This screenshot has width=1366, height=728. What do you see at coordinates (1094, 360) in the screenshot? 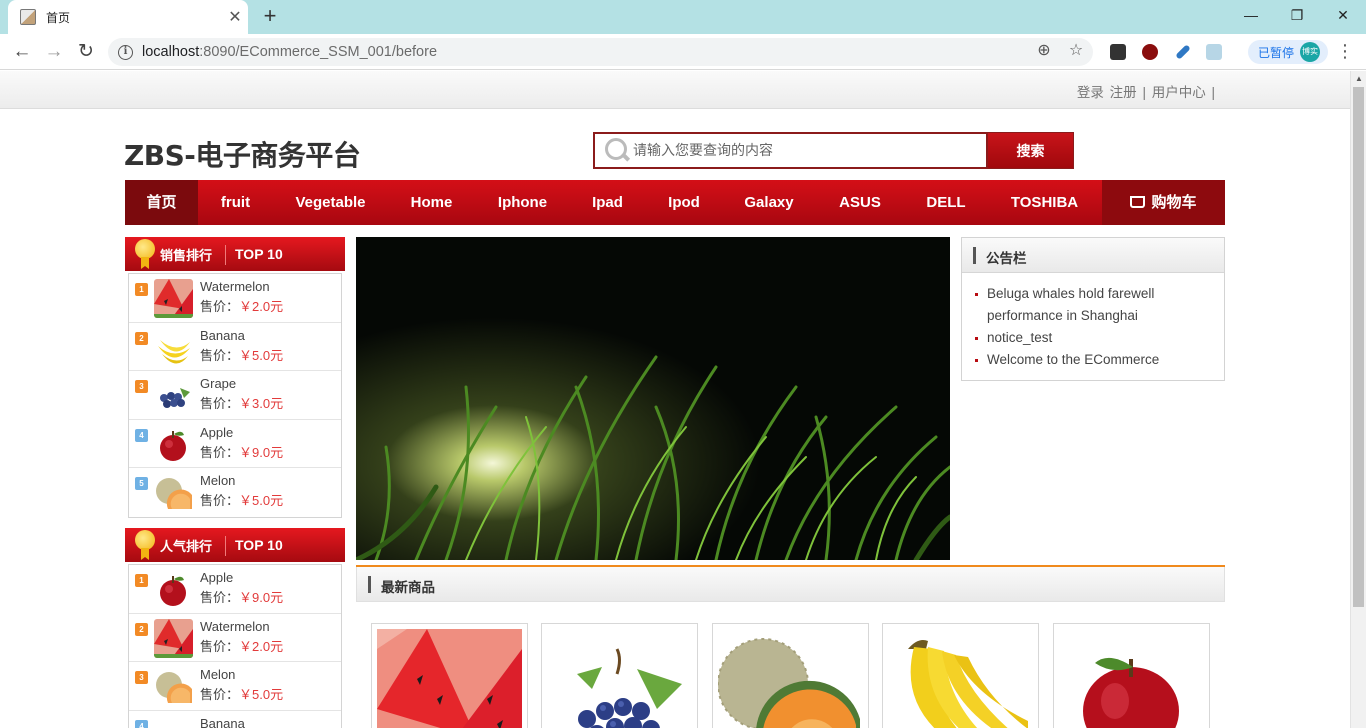
I see `notice-item: Welcome to the ECommerce` at bounding box center [1094, 360].